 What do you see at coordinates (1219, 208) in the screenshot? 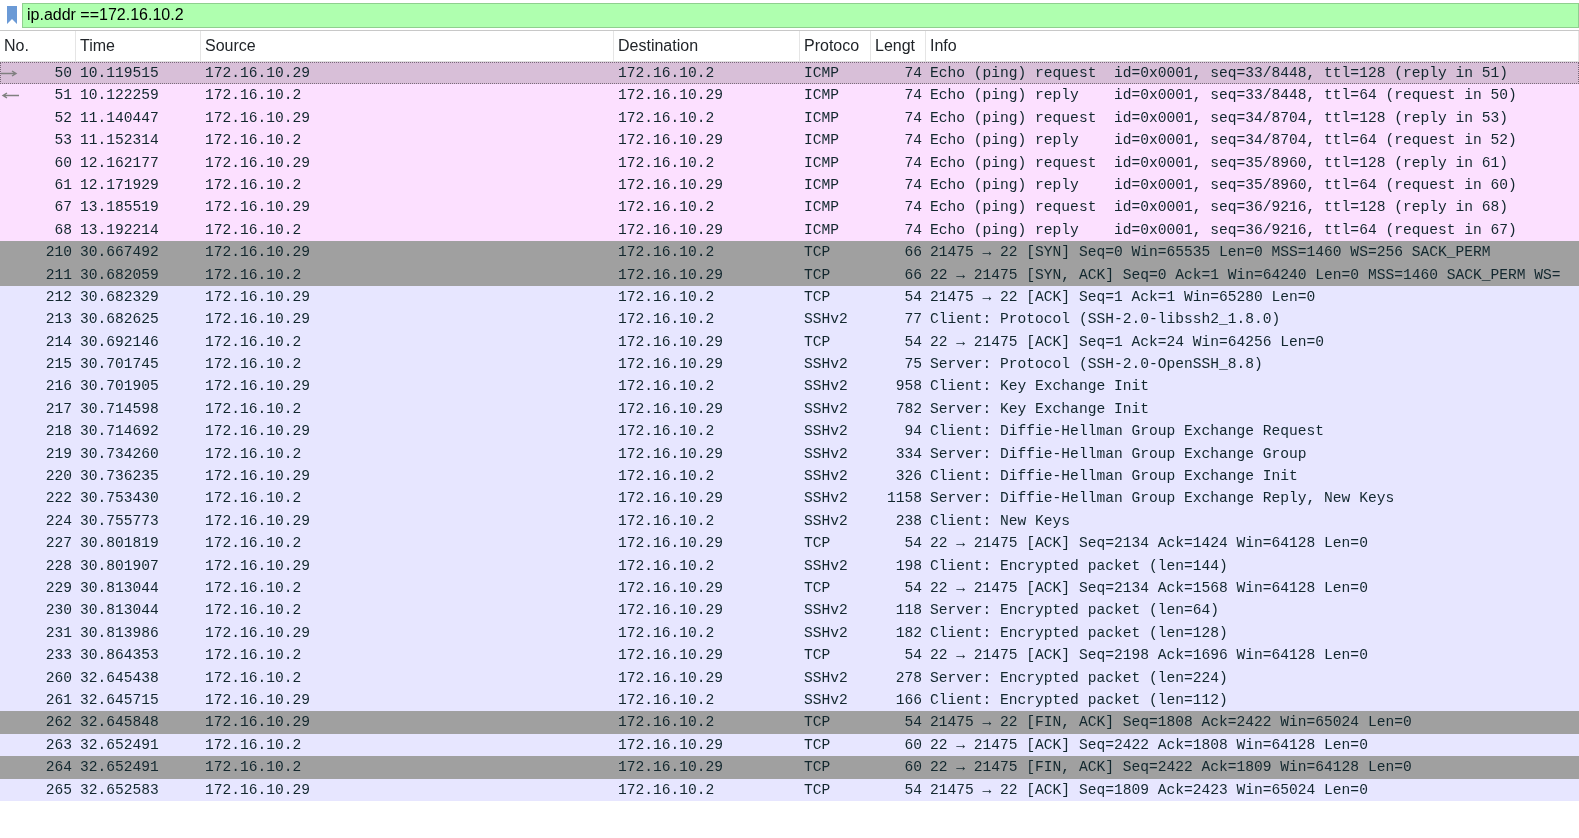
I see `table-cell-text: Echo (ping) request id=0x0001, seq=36/9216, ttl=128 (reply in 68)` at bounding box center [1219, 208].